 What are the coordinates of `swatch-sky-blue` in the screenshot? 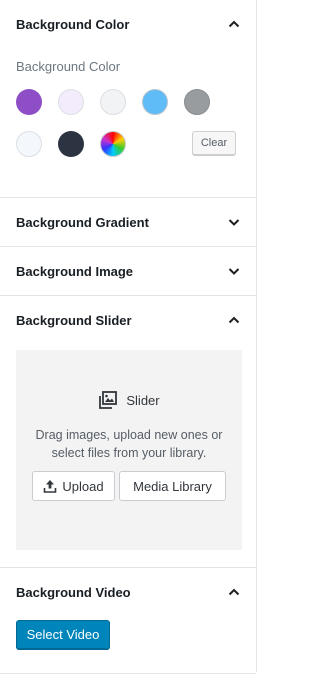 It's located at (155, 102).